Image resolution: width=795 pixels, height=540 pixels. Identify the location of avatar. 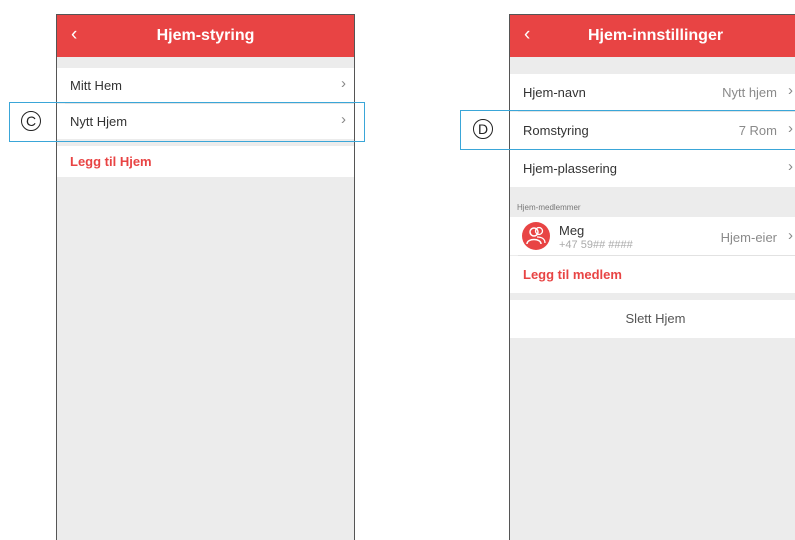
(536, 236).